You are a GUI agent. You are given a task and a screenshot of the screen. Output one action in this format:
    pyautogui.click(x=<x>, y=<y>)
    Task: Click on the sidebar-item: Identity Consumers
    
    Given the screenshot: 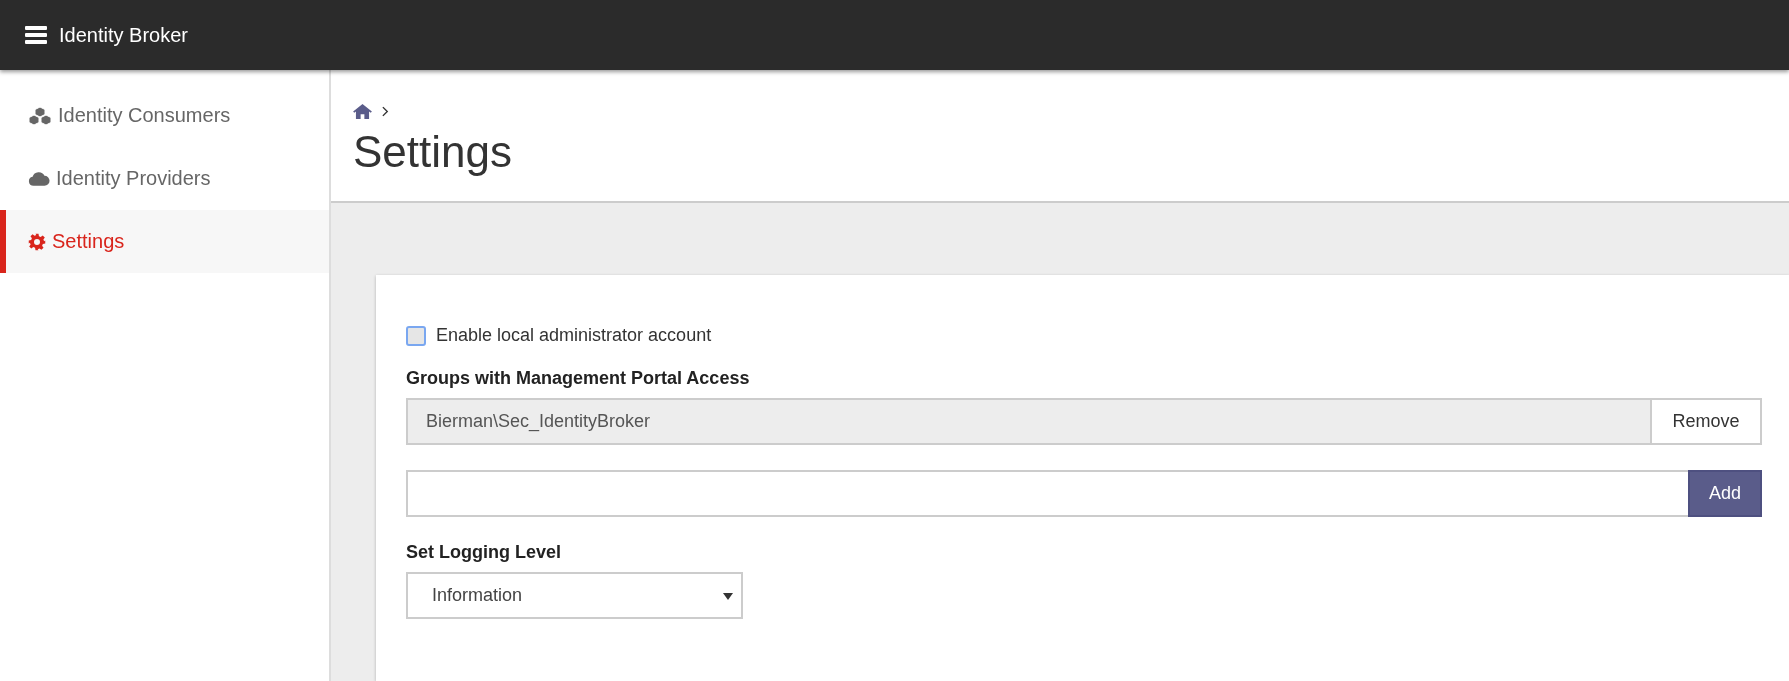 What is the action you would take?
    pyautogui.click(x=164, y=115)
    